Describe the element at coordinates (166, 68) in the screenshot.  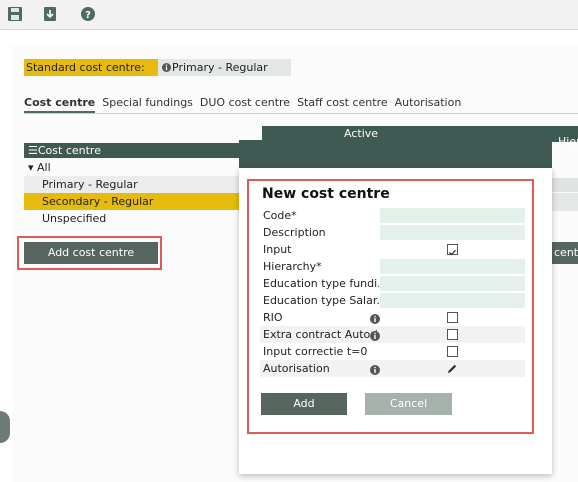
I see `info-icon` at that location.